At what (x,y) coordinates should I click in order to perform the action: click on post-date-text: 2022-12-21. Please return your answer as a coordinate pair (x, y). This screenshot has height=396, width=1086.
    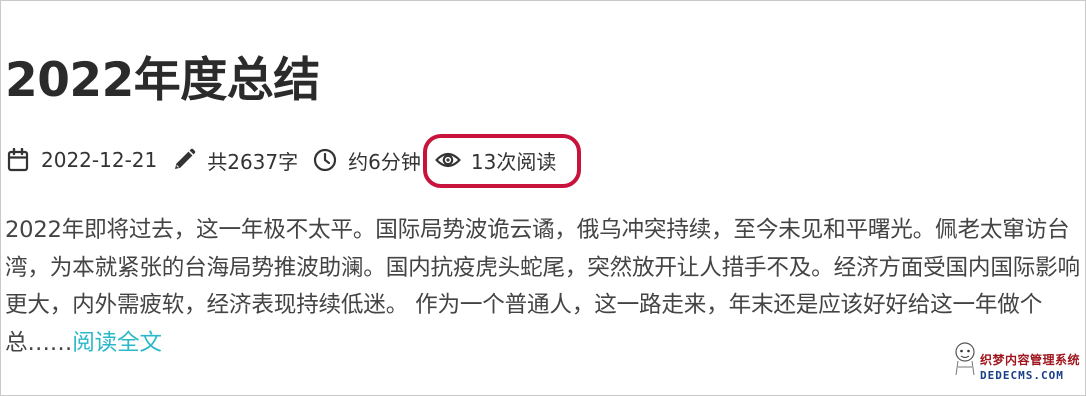
    Looking at the image, I should click on (99, 160).